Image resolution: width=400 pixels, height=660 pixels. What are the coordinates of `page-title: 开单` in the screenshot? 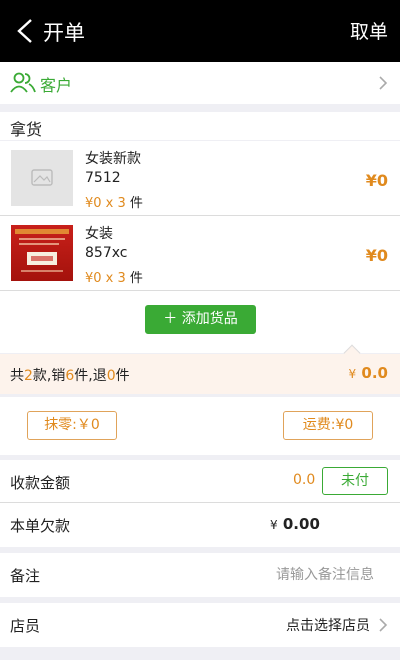 It's located at (64, 33).